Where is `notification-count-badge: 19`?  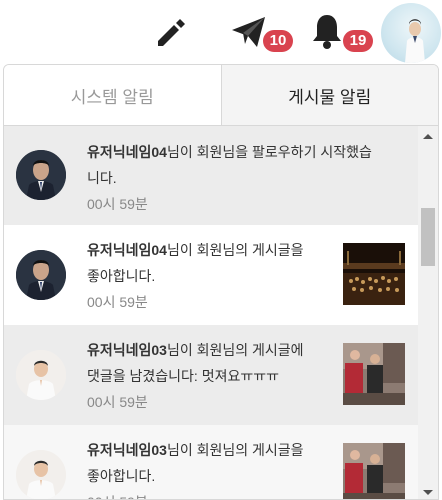
notification-count-badge: 19 is located at coordinates (358, 41).